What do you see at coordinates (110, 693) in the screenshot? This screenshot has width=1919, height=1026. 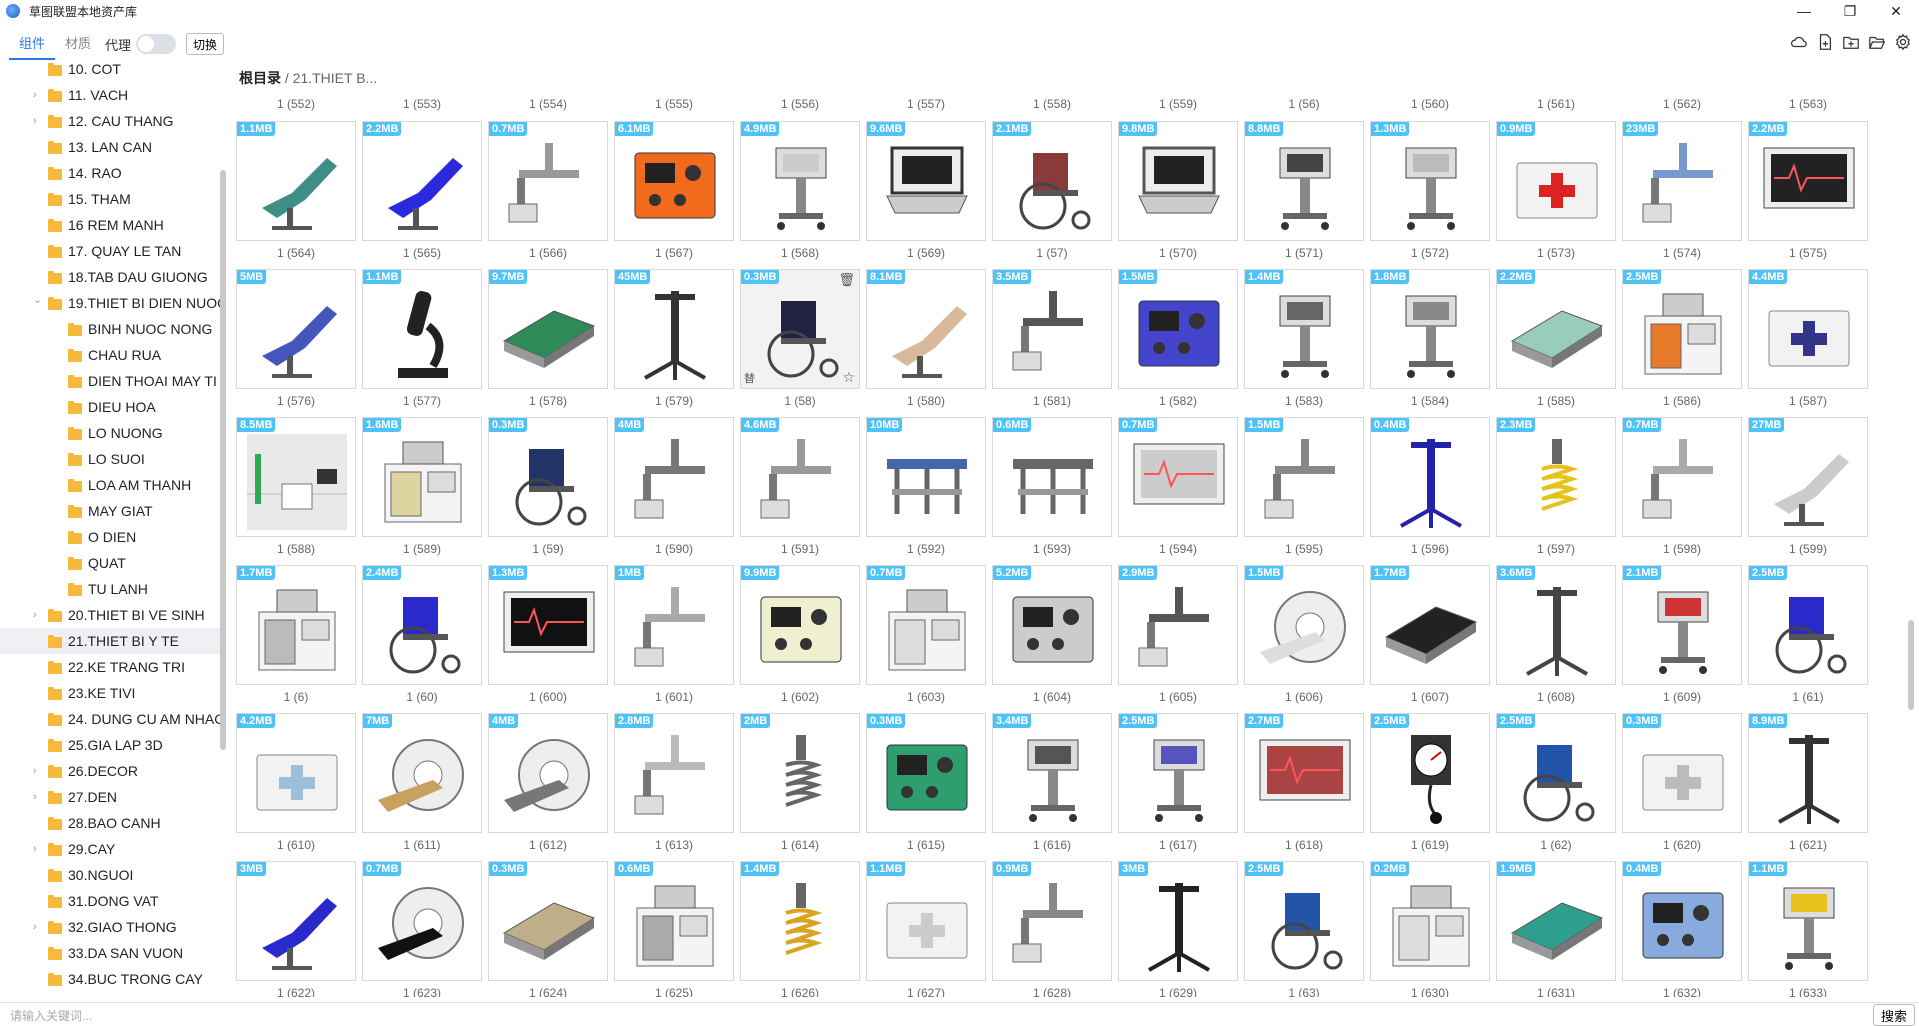 I see `sidebar-folder-item: 23.KE TIVI` at bounding box center [110, 693].